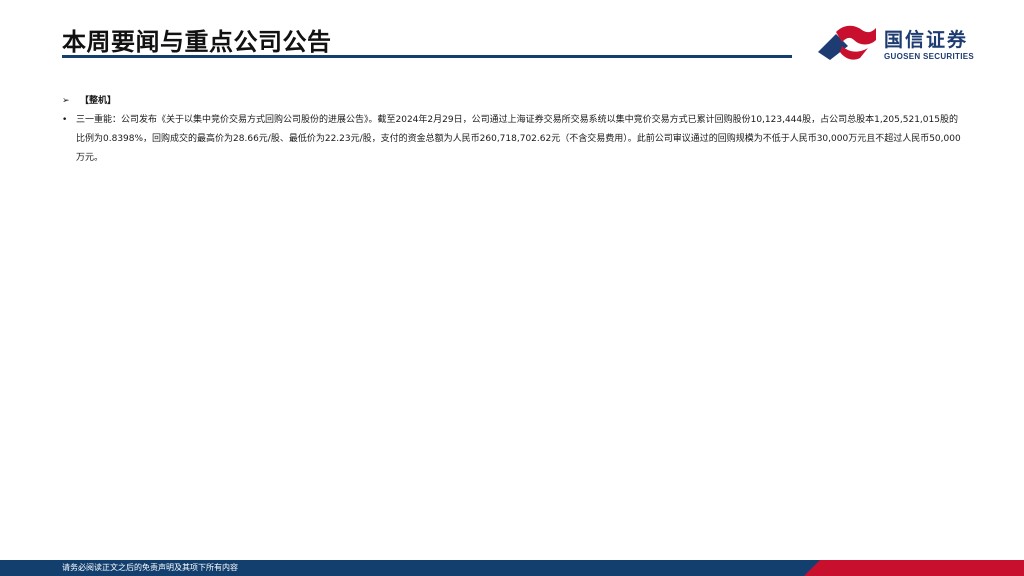 The width and height of the screenshot is (1024, 576). I want to click on title-underline, so click(427, 56).